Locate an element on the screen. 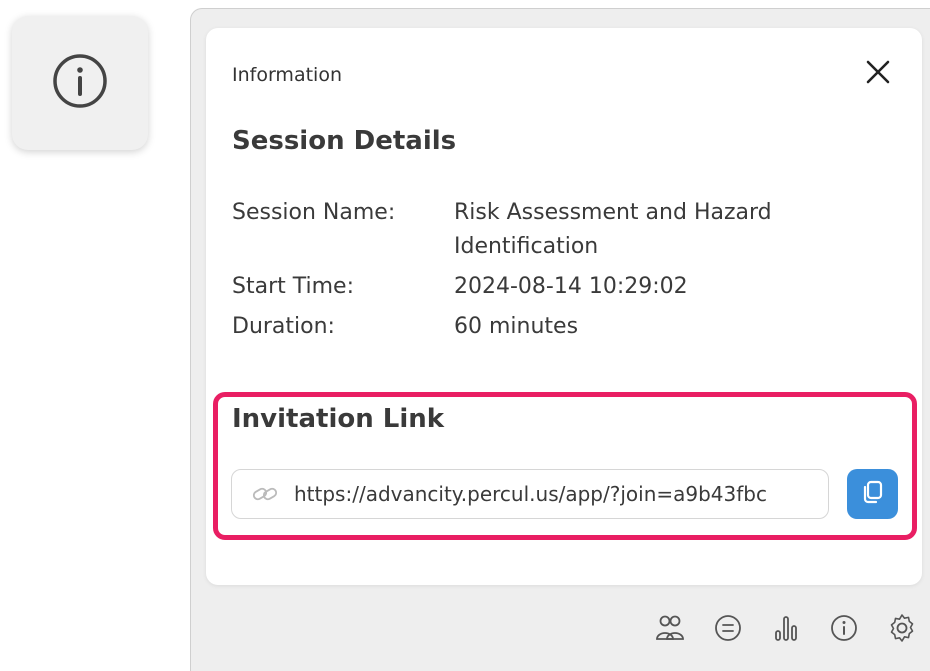 The height and width of the screenshot is (671, 930). close-button is located at coordinates (878, 74).